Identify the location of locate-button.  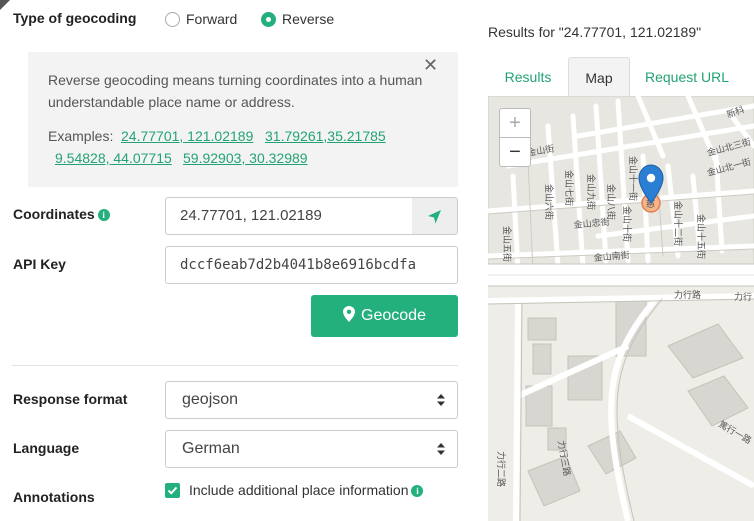
(435, 216).